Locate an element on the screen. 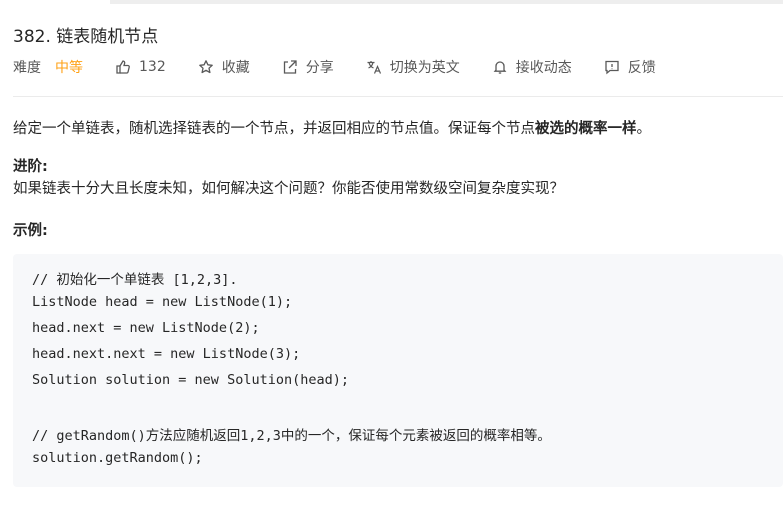 This screenshot has height=517, width=783. description-emphasis: 被选的概率一样 is located at coordinates (586, 129).